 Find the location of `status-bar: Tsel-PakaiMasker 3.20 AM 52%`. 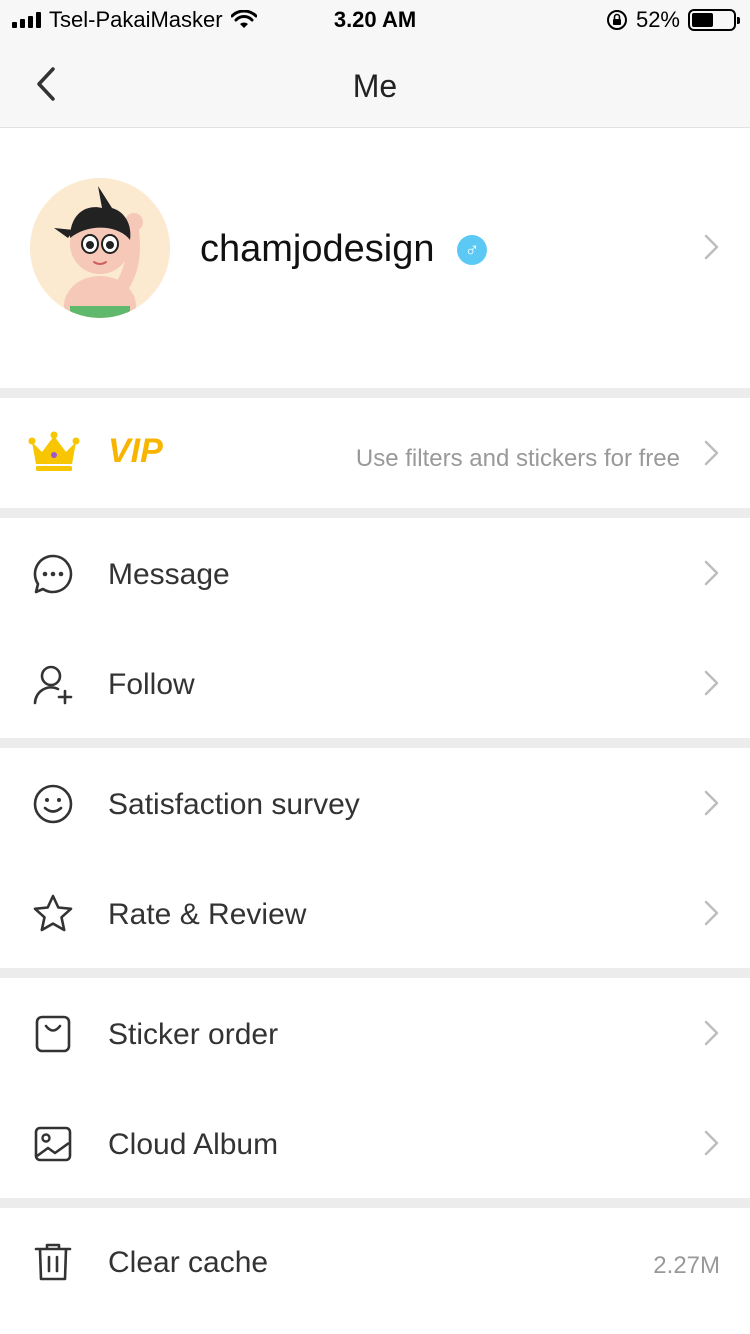

status-bar: Tsel-PakaiMasker 3.20 AM 52% is located at coordinates (375, 20).